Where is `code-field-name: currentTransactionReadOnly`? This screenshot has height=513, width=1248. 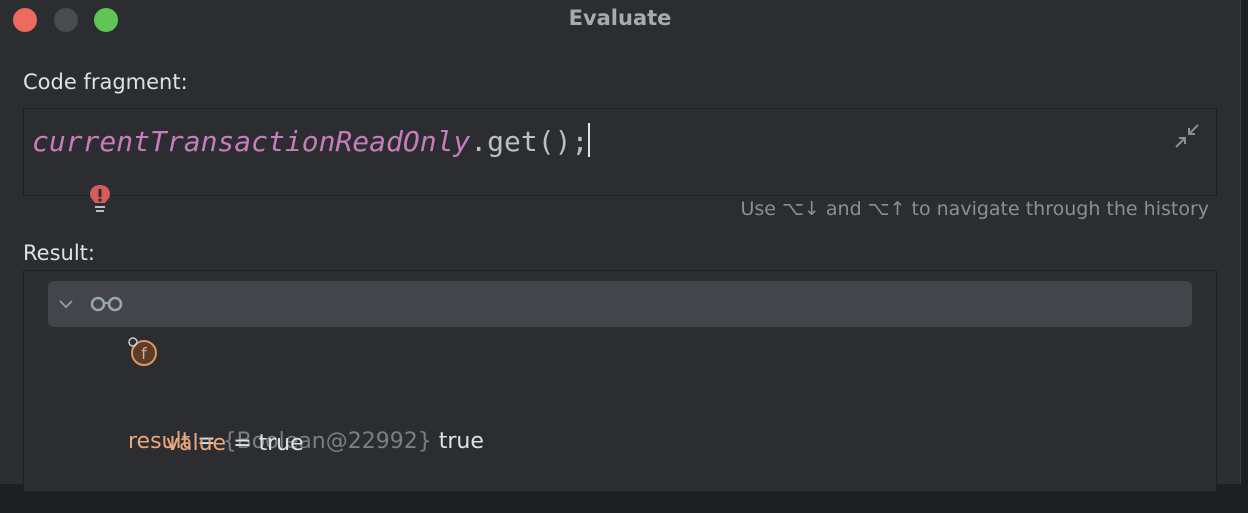
code-field-name: currentTransactionReadOnly is located at coordinates (251, 141).